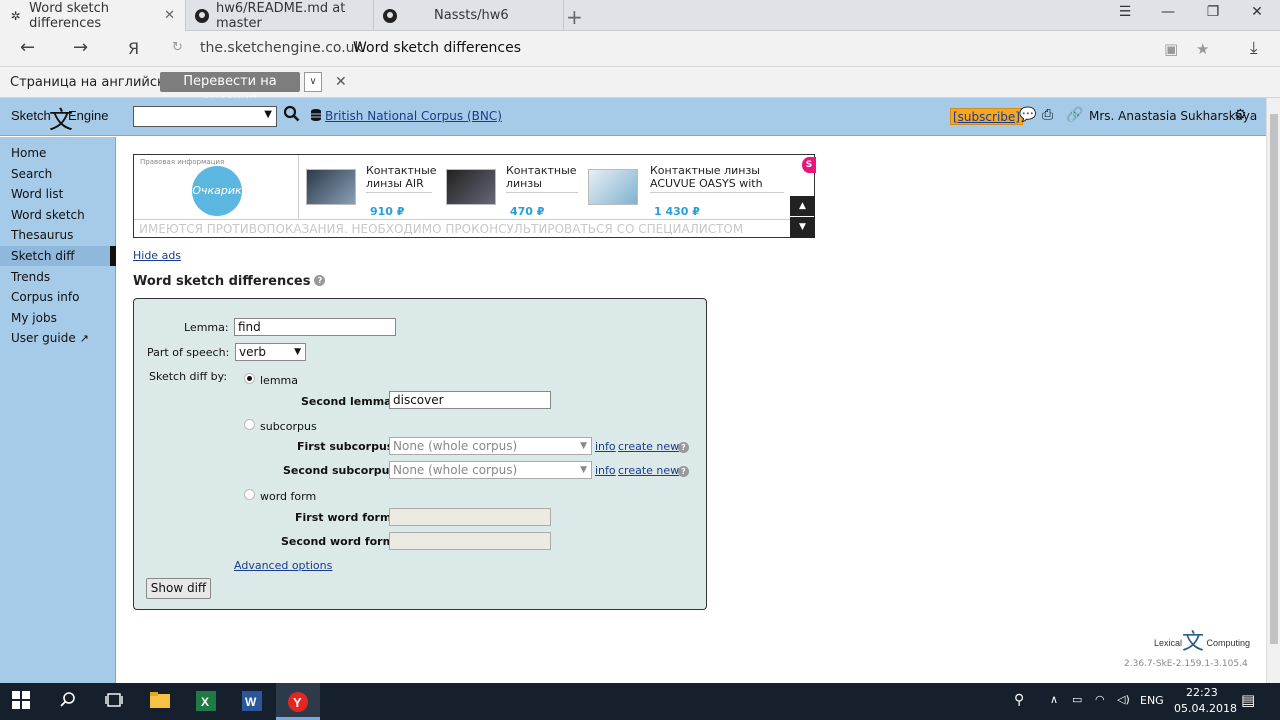  Describe the element at coordinates (160, 702) in the screenshot. I see `file-explorer-icon` at that location.